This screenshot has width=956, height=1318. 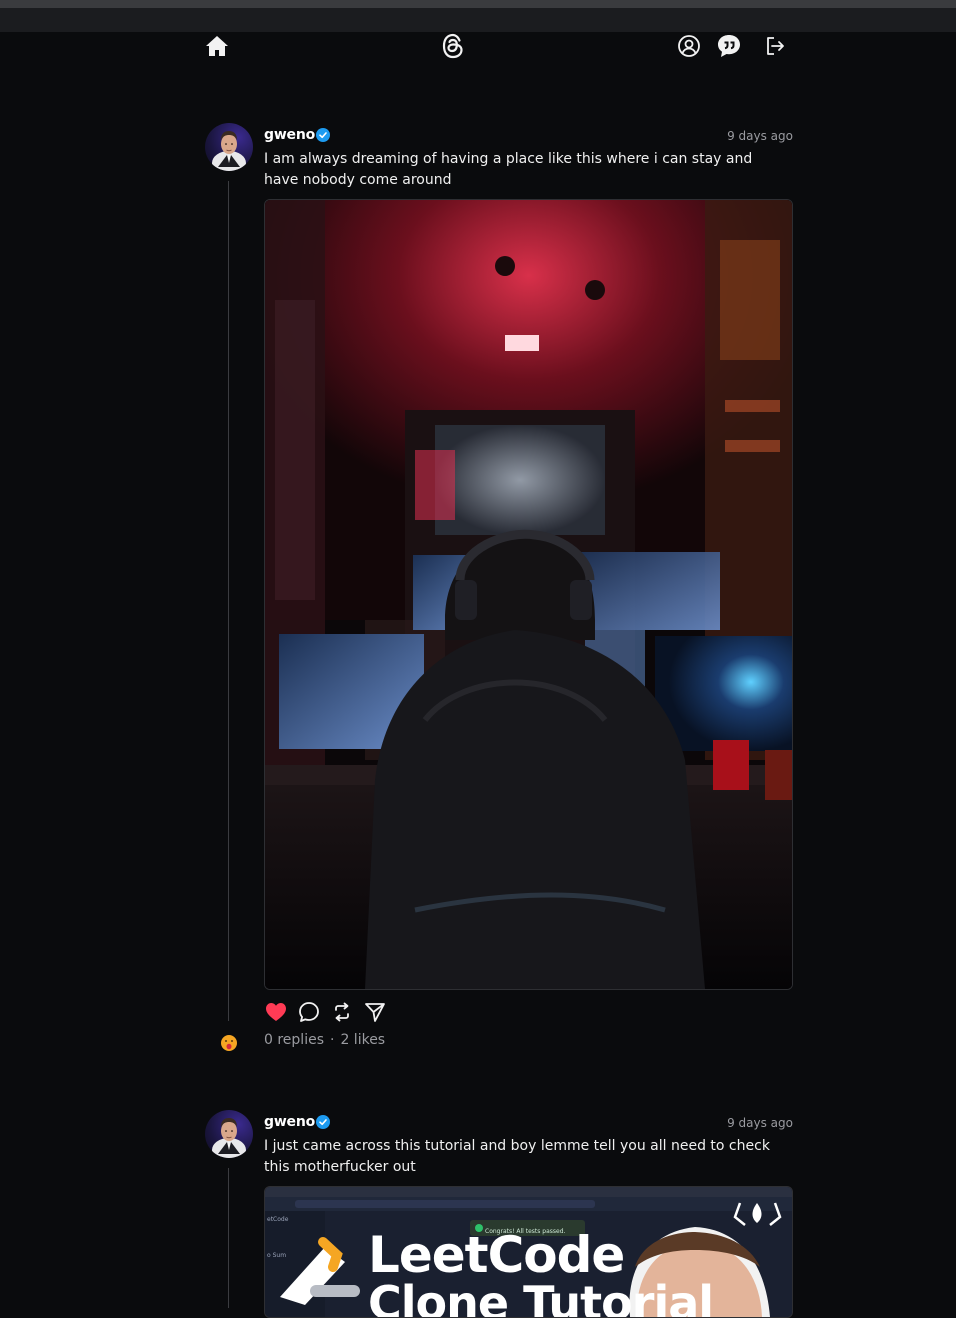 What do you see at coordinates (229, 1043) in the screenshot?
I see `reply-emoji-avatar-icon` at bounding box center [229, 1043].